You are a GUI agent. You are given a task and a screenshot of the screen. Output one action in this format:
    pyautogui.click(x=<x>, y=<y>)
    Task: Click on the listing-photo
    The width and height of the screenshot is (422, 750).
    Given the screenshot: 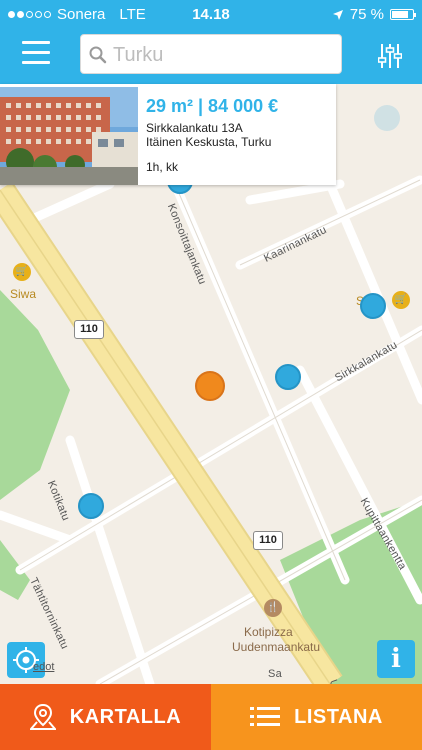 What is the action you would take?
    pyautogui.click(x=69, y=136)
    